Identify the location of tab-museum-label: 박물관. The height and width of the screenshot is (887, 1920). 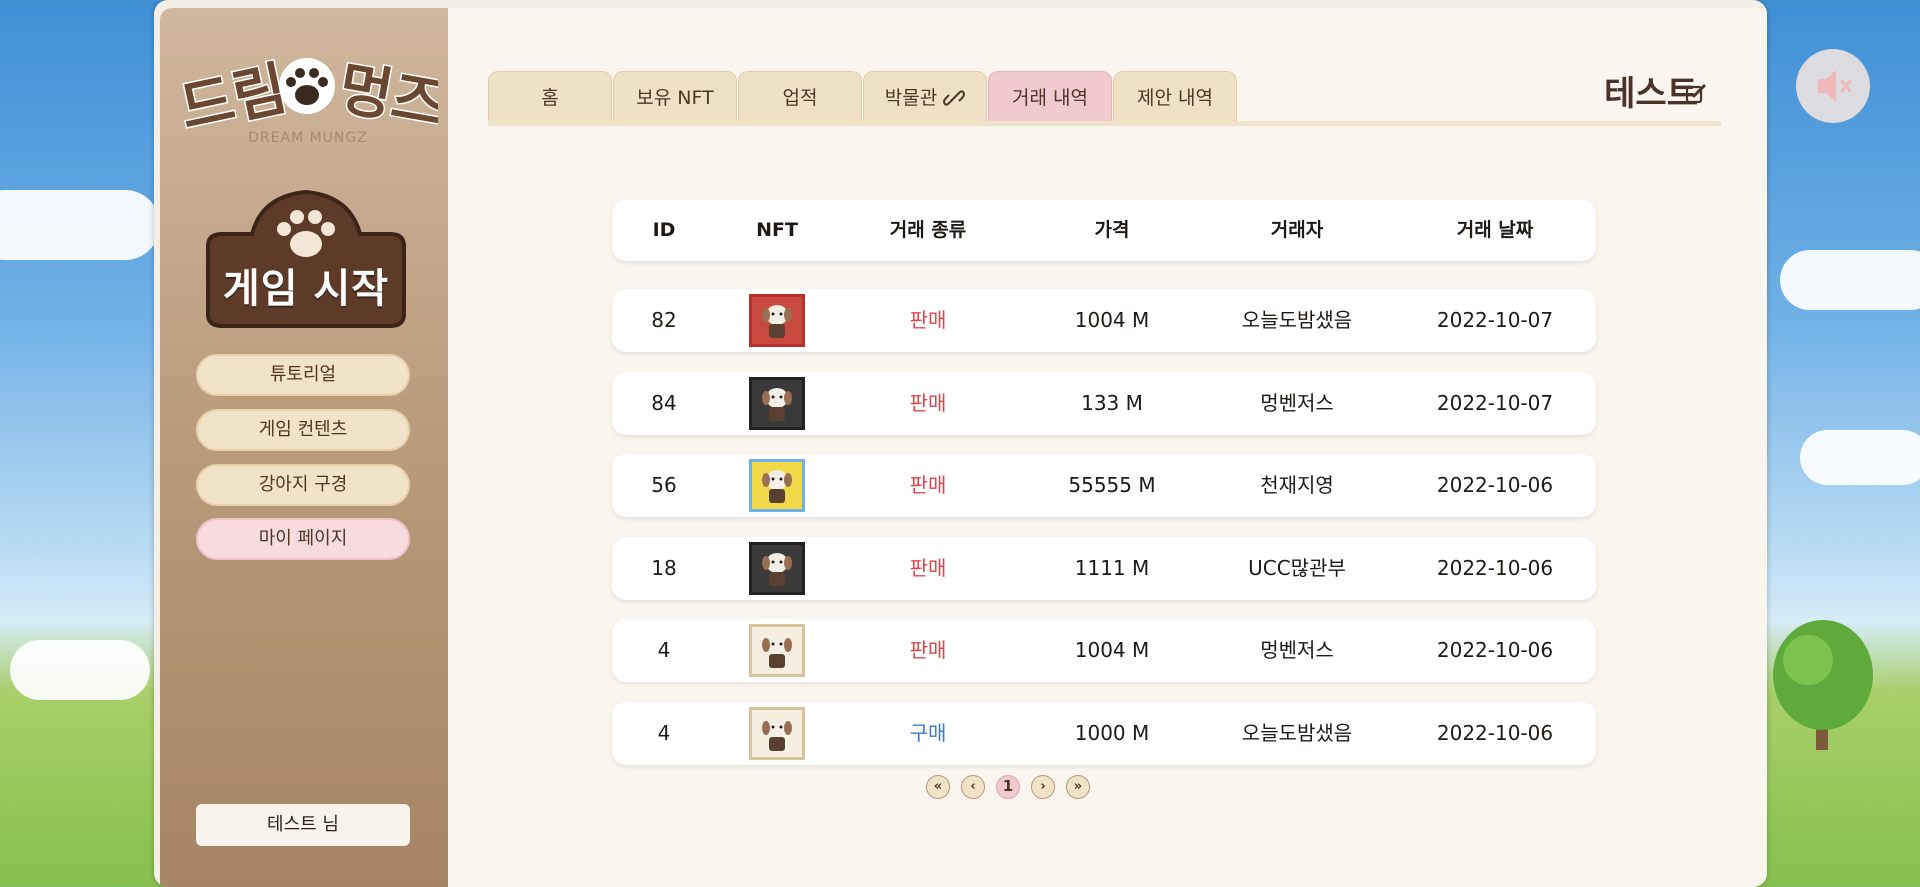
(911, 97).